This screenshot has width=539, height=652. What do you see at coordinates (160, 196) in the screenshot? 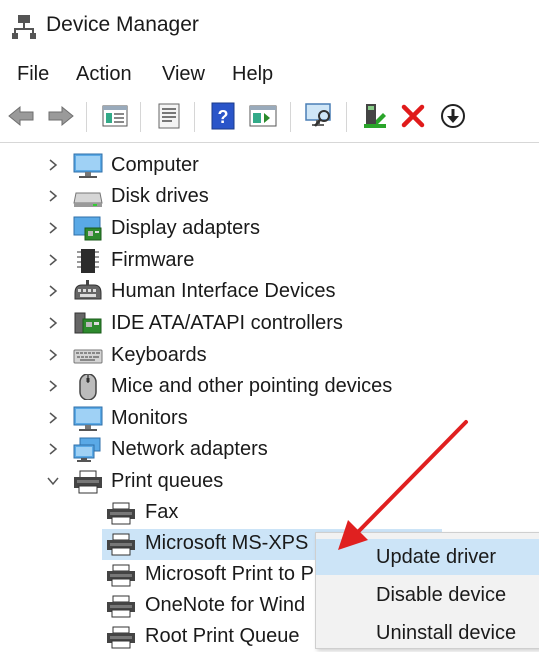
I see `tree-item-label: Disk drives` at bounding box center [160, 196].